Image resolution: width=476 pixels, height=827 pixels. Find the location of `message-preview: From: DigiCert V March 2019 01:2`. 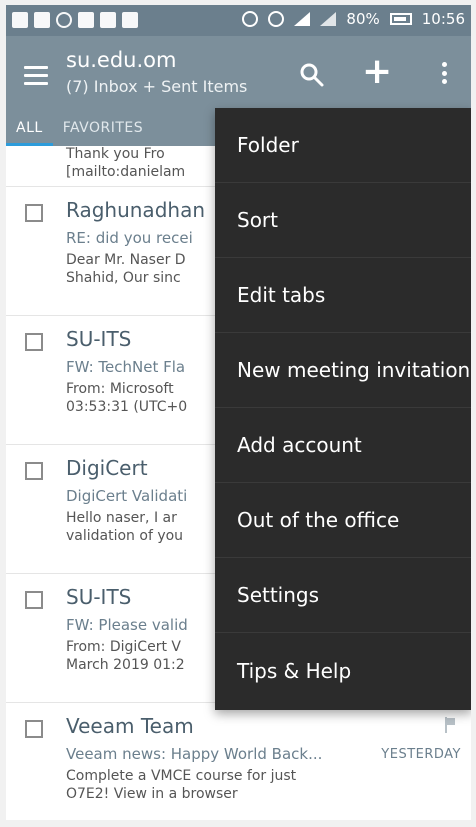

message-preview: From: DigiCert V March 2019 01:2 is located at coordinates (125, 656).